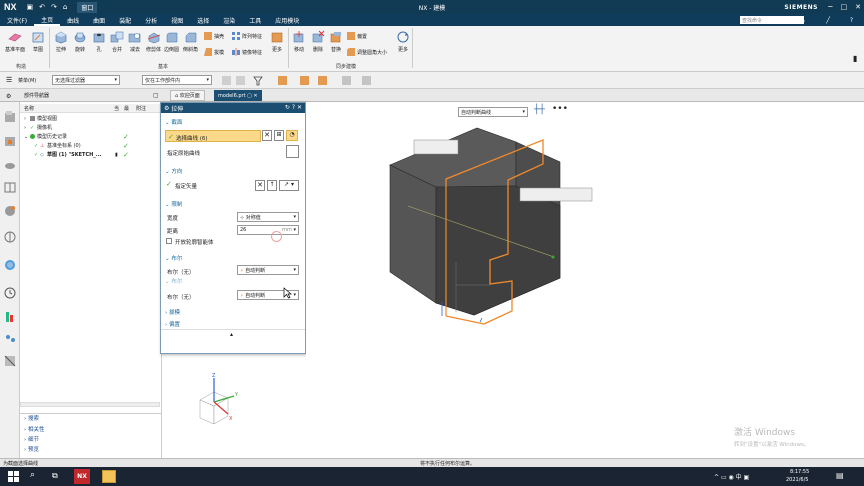 The image size is (864, 486). Describe the element at coordinates (322, 80) in the screenshot. I see `snap-mid-icon` at that location.